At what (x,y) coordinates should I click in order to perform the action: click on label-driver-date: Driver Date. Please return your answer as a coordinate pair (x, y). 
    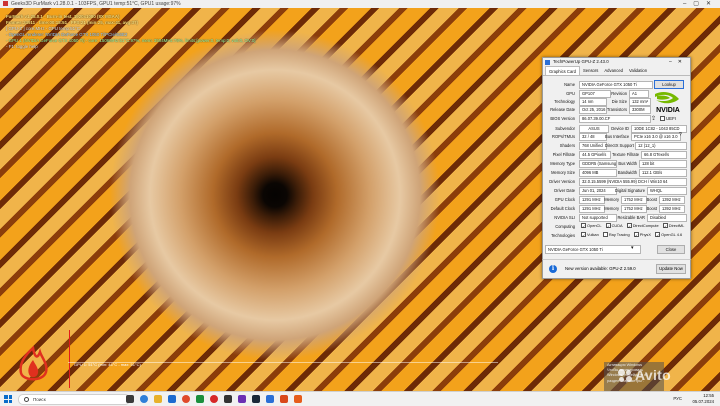
    Looking at the image, I should click on (564, 190).